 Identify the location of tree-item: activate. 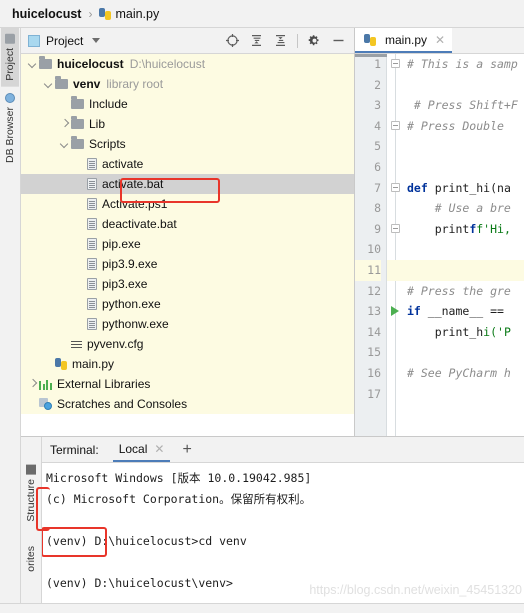
(187, 164).